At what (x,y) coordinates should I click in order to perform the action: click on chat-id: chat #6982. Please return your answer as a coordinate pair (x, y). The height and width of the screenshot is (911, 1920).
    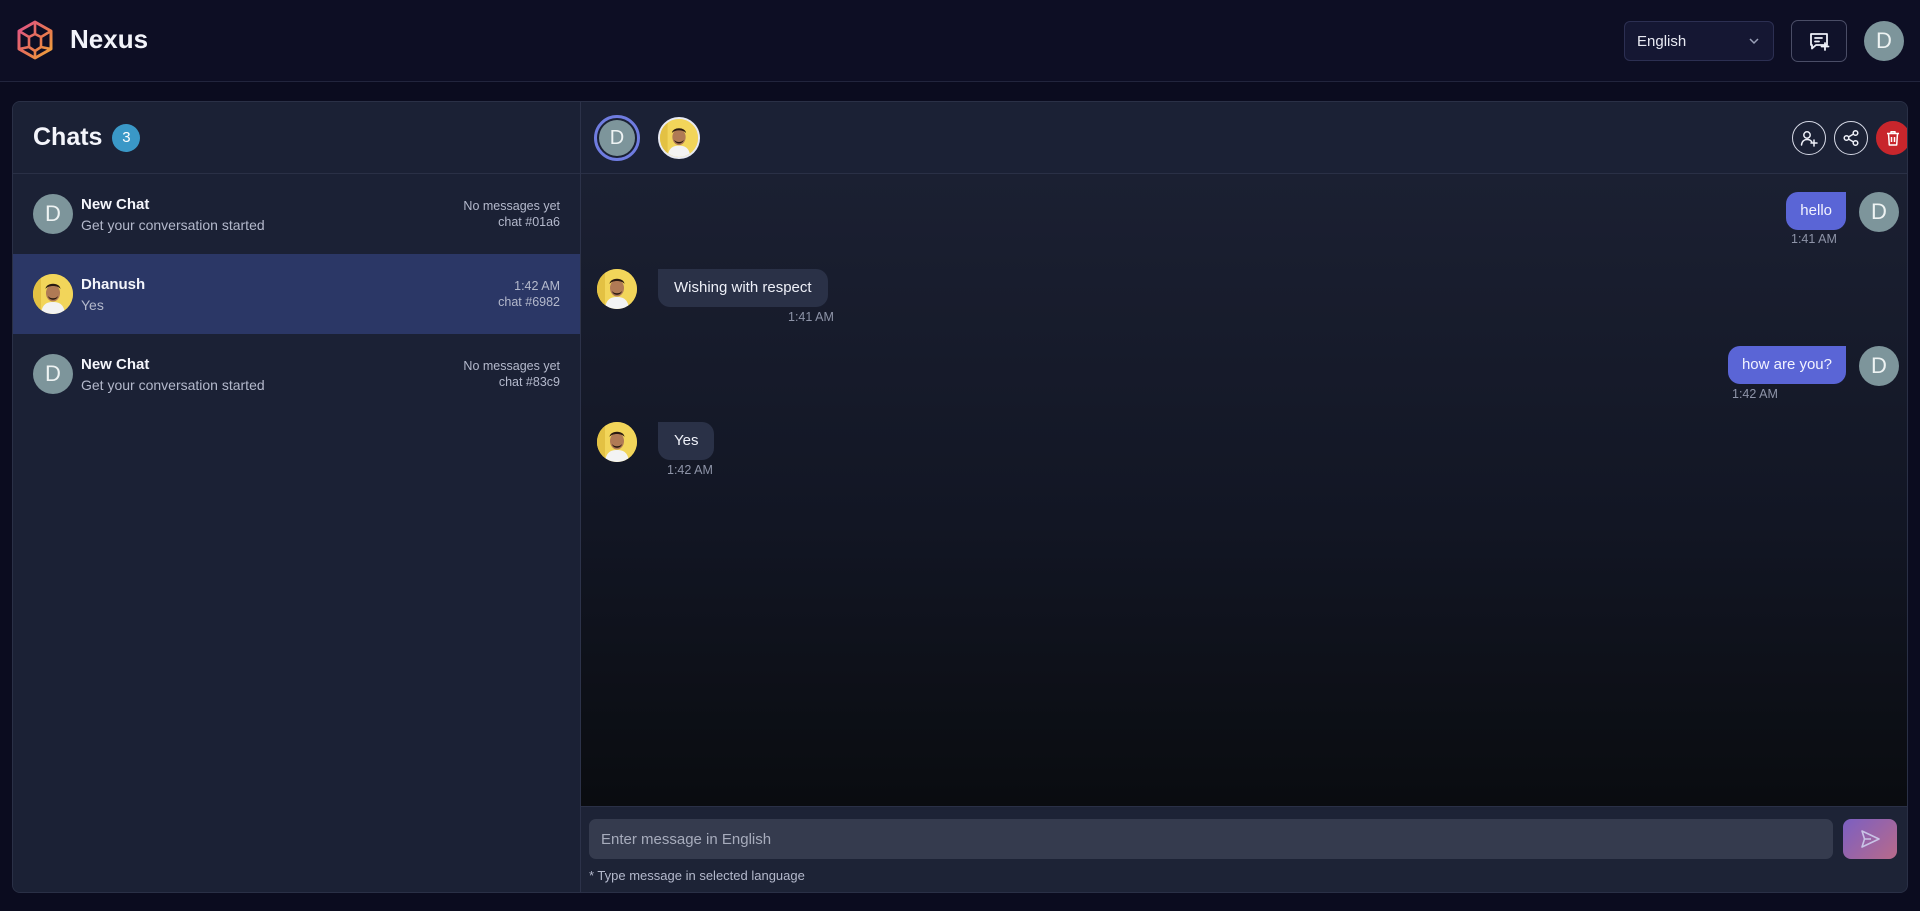
    Looking at the image, I should click on (529, 302).